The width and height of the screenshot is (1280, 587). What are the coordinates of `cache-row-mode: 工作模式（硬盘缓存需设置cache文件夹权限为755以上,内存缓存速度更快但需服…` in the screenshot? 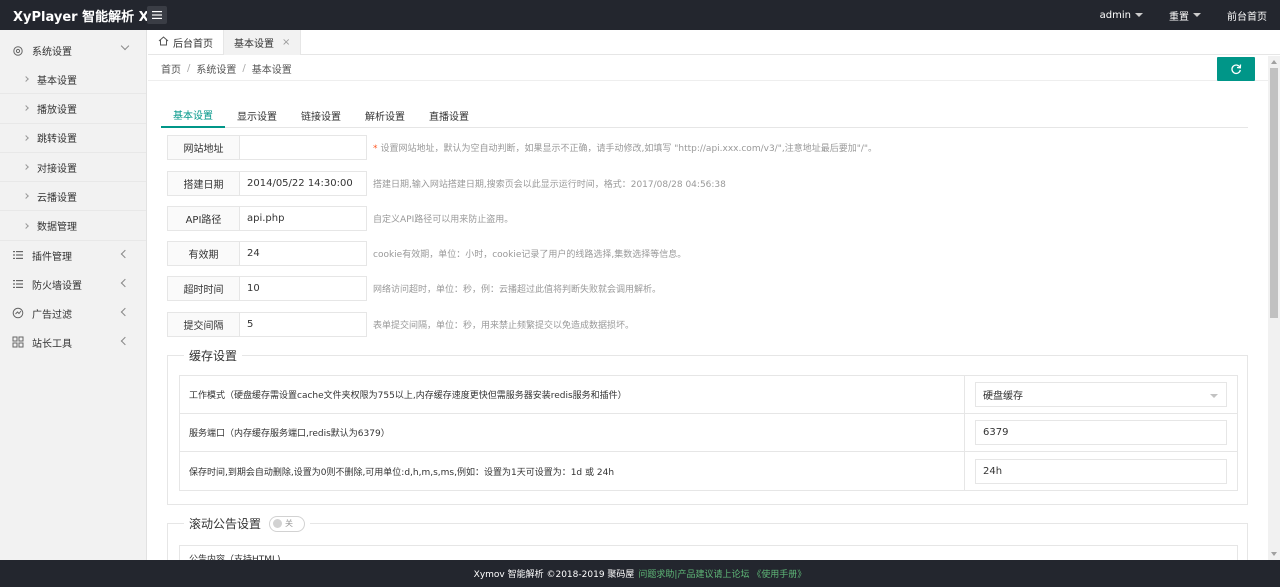 It's located at (708, 395).